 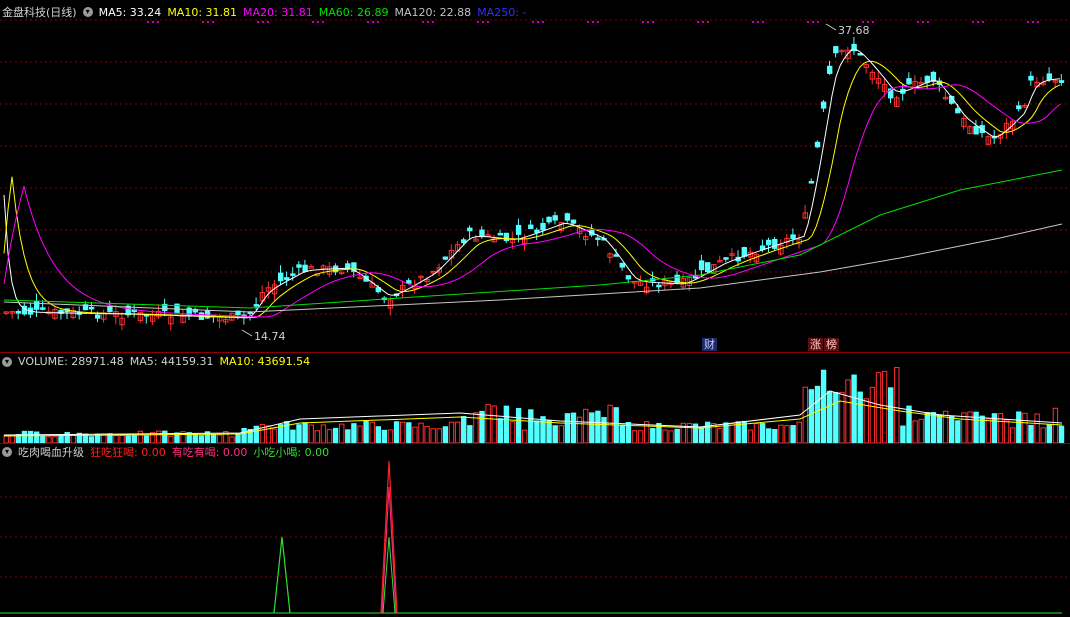 I want to click on financial-report-tag: 财, so click(x=709, y=344).